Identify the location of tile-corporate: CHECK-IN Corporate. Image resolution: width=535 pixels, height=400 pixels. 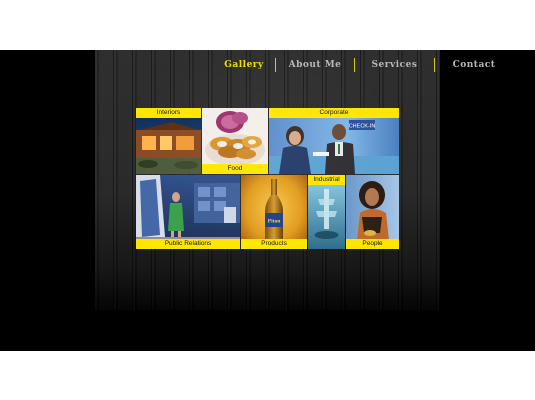
(334, 141).